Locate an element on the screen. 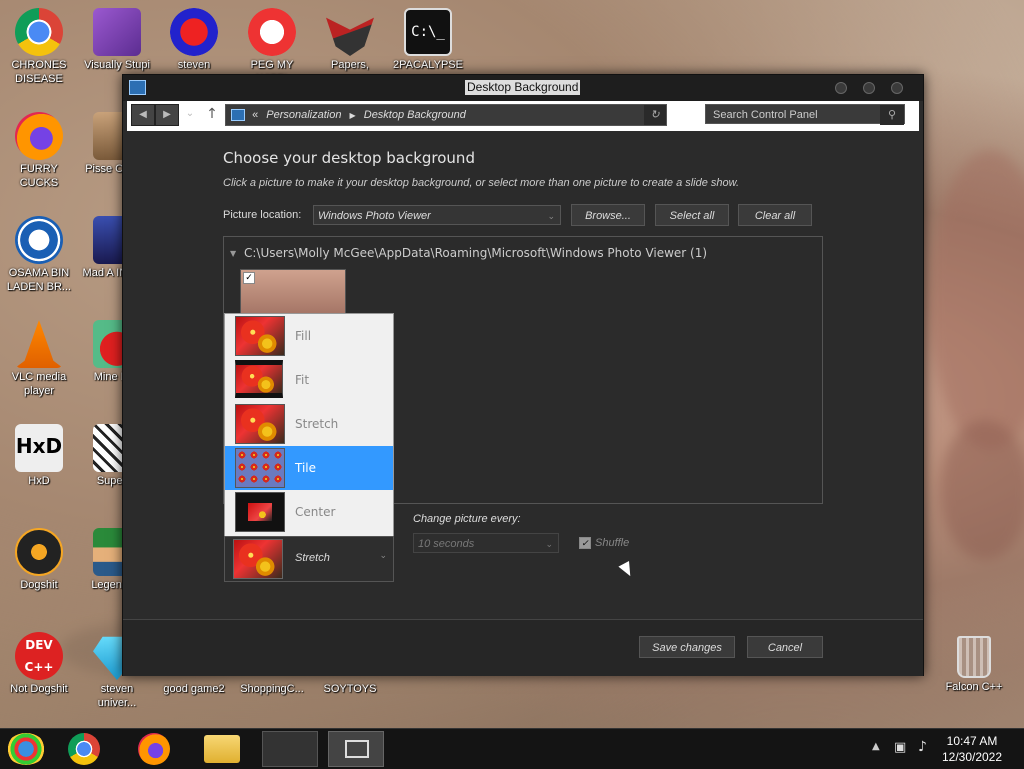  picture-location-value: Windows Photo Viewer is located at coordinates (374, 216).